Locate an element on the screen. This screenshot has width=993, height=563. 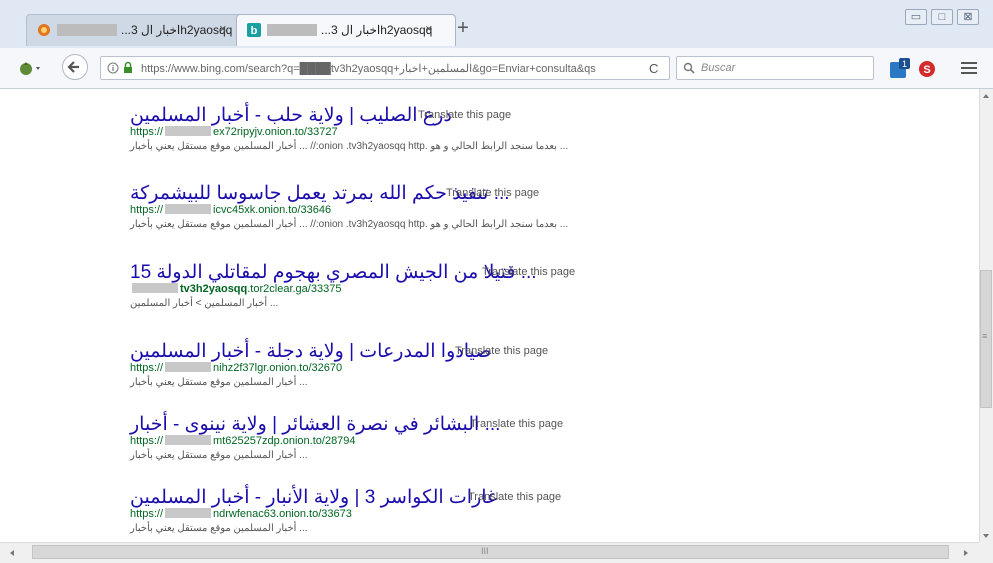
svg-text: S is located at coordinates (926, 70).